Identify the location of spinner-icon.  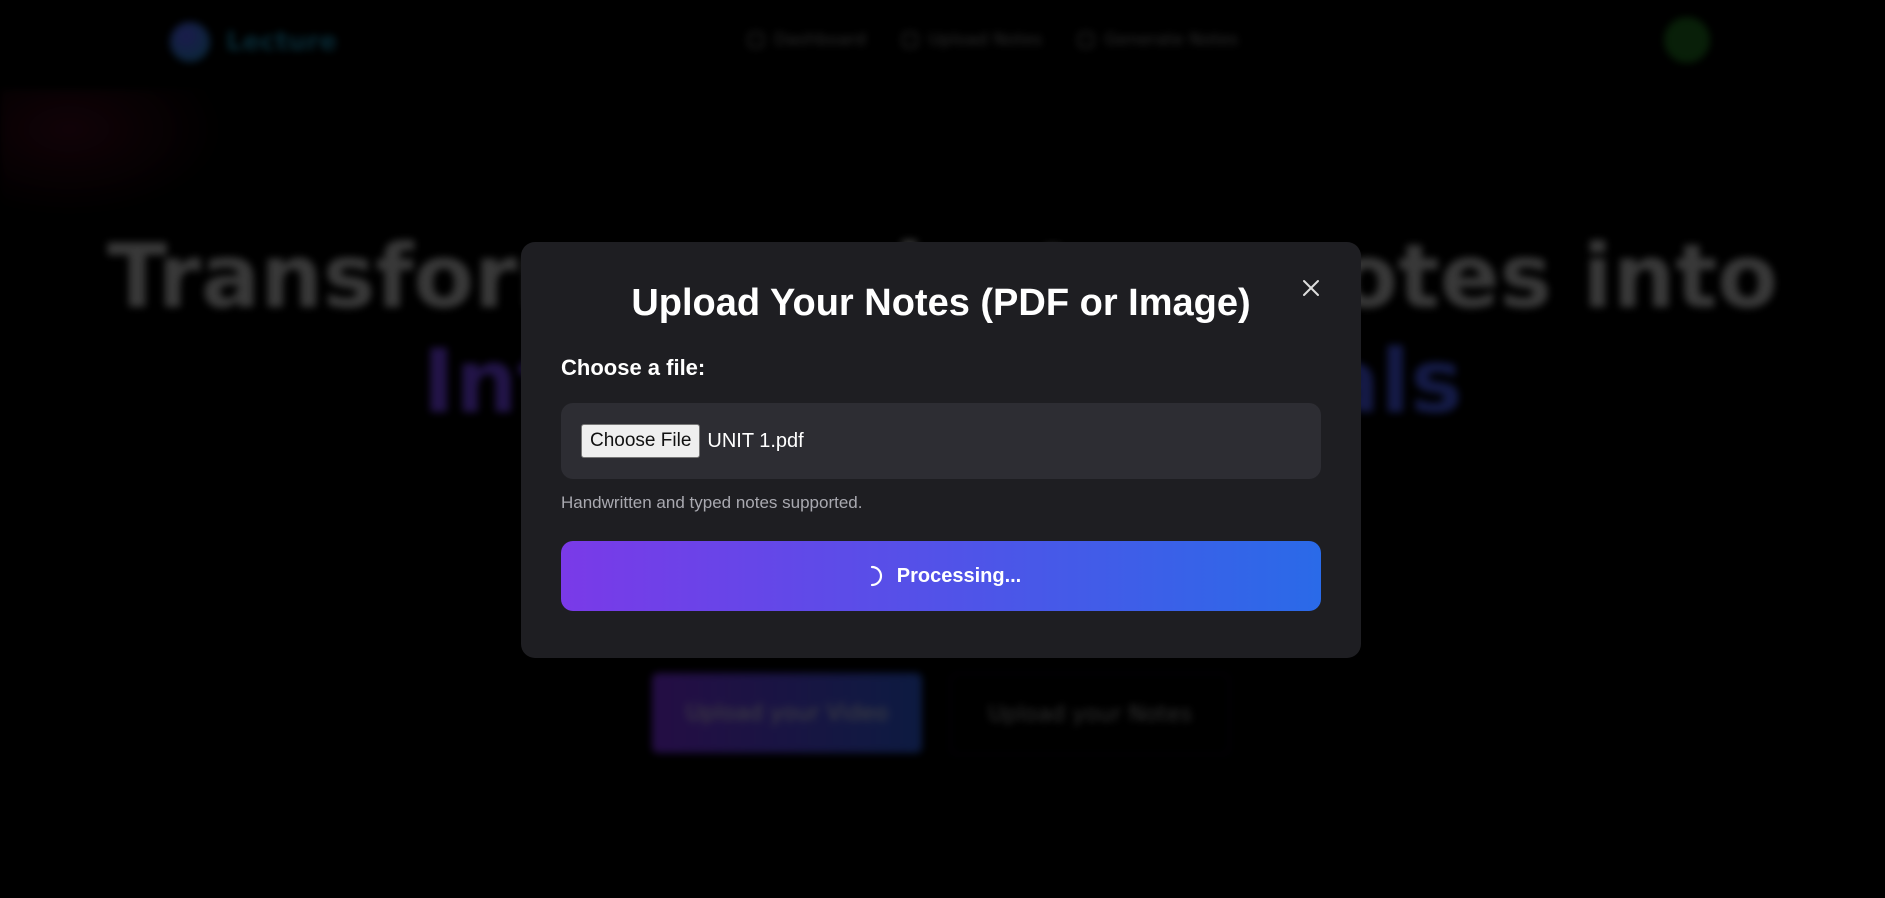
(876, 576).